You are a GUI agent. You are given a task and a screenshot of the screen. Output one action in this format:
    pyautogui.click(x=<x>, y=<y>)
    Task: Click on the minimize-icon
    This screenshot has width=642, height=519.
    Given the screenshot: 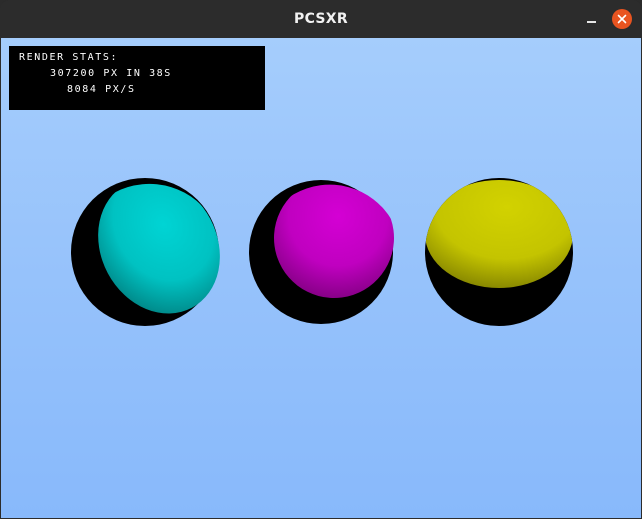 What is the action you would take?
    pyautogui.click(x=591, y=22)
    